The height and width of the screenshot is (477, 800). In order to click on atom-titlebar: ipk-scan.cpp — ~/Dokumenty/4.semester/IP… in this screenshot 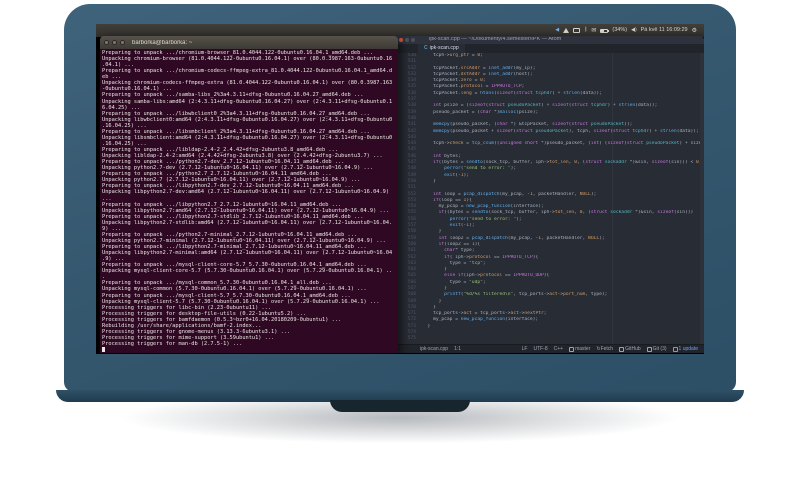, I will do `click(550, 40)`.